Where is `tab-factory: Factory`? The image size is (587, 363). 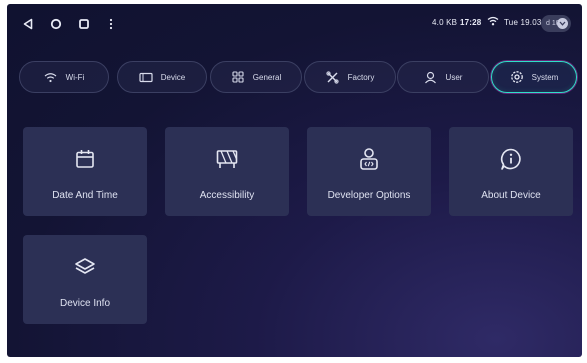
tab-factory: Factory is located at coordinates (350, 77).